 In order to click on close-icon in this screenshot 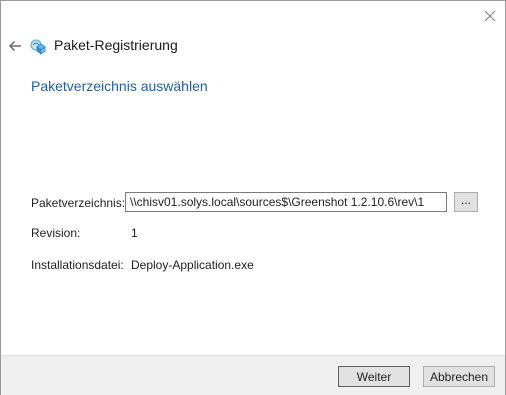, I will do `click(490, 16)`.